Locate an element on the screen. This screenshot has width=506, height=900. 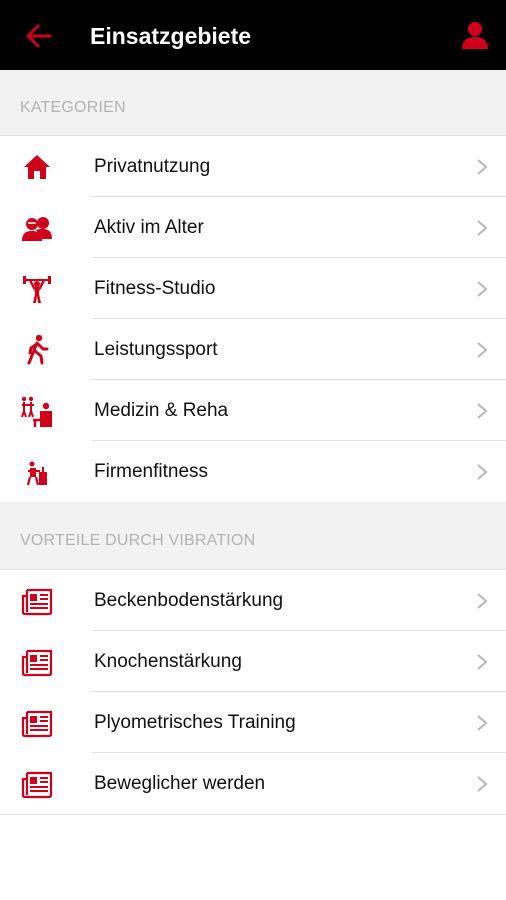
section-heading-kategorien: KATEGORIEN is located at coordinates (253, 102).